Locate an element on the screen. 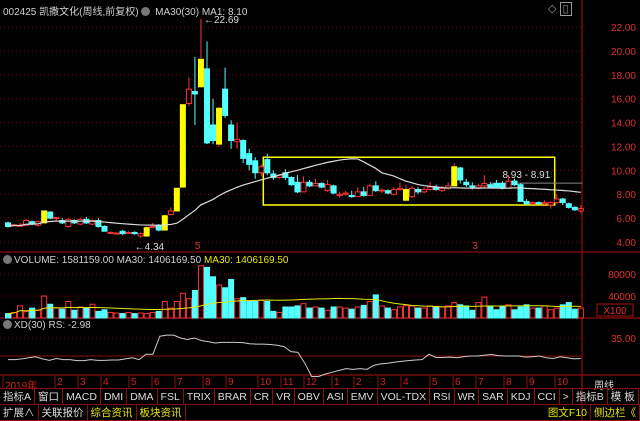 The width and height of the screenshot is (640, 421). range-label: 8.93 - 8.91 is located at coordinates (526, 175).